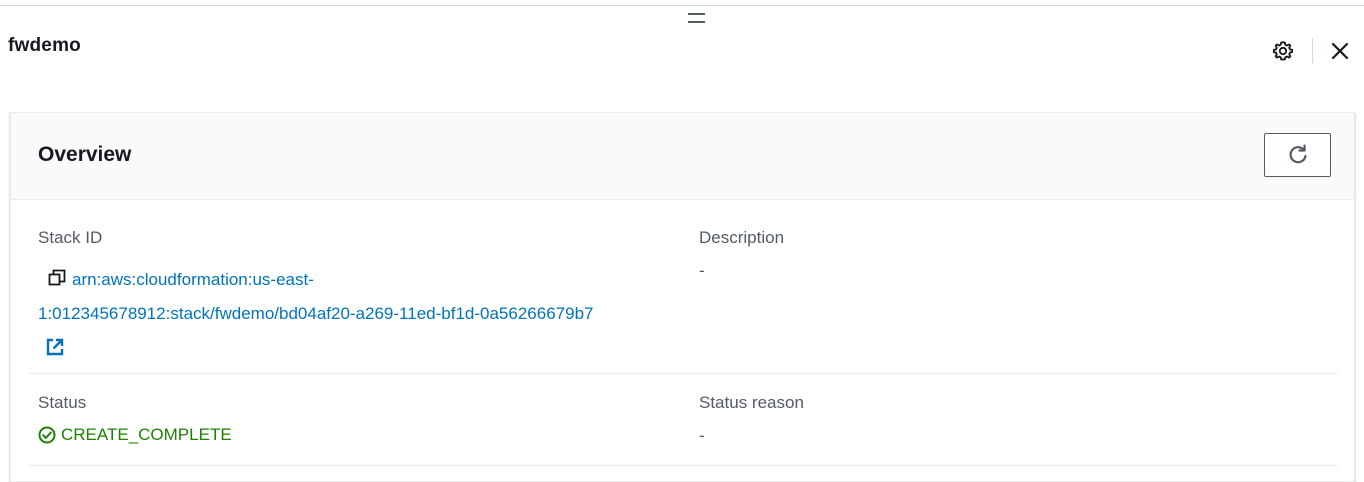 This screenshot has width=1364, height=482. I want to click on status-text: CREATE_COMPLETE, so click(146, 434).